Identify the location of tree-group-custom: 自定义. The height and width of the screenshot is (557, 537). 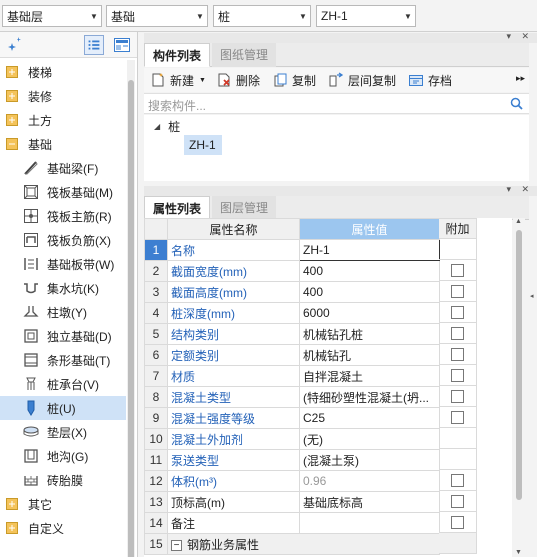
(63, 528).